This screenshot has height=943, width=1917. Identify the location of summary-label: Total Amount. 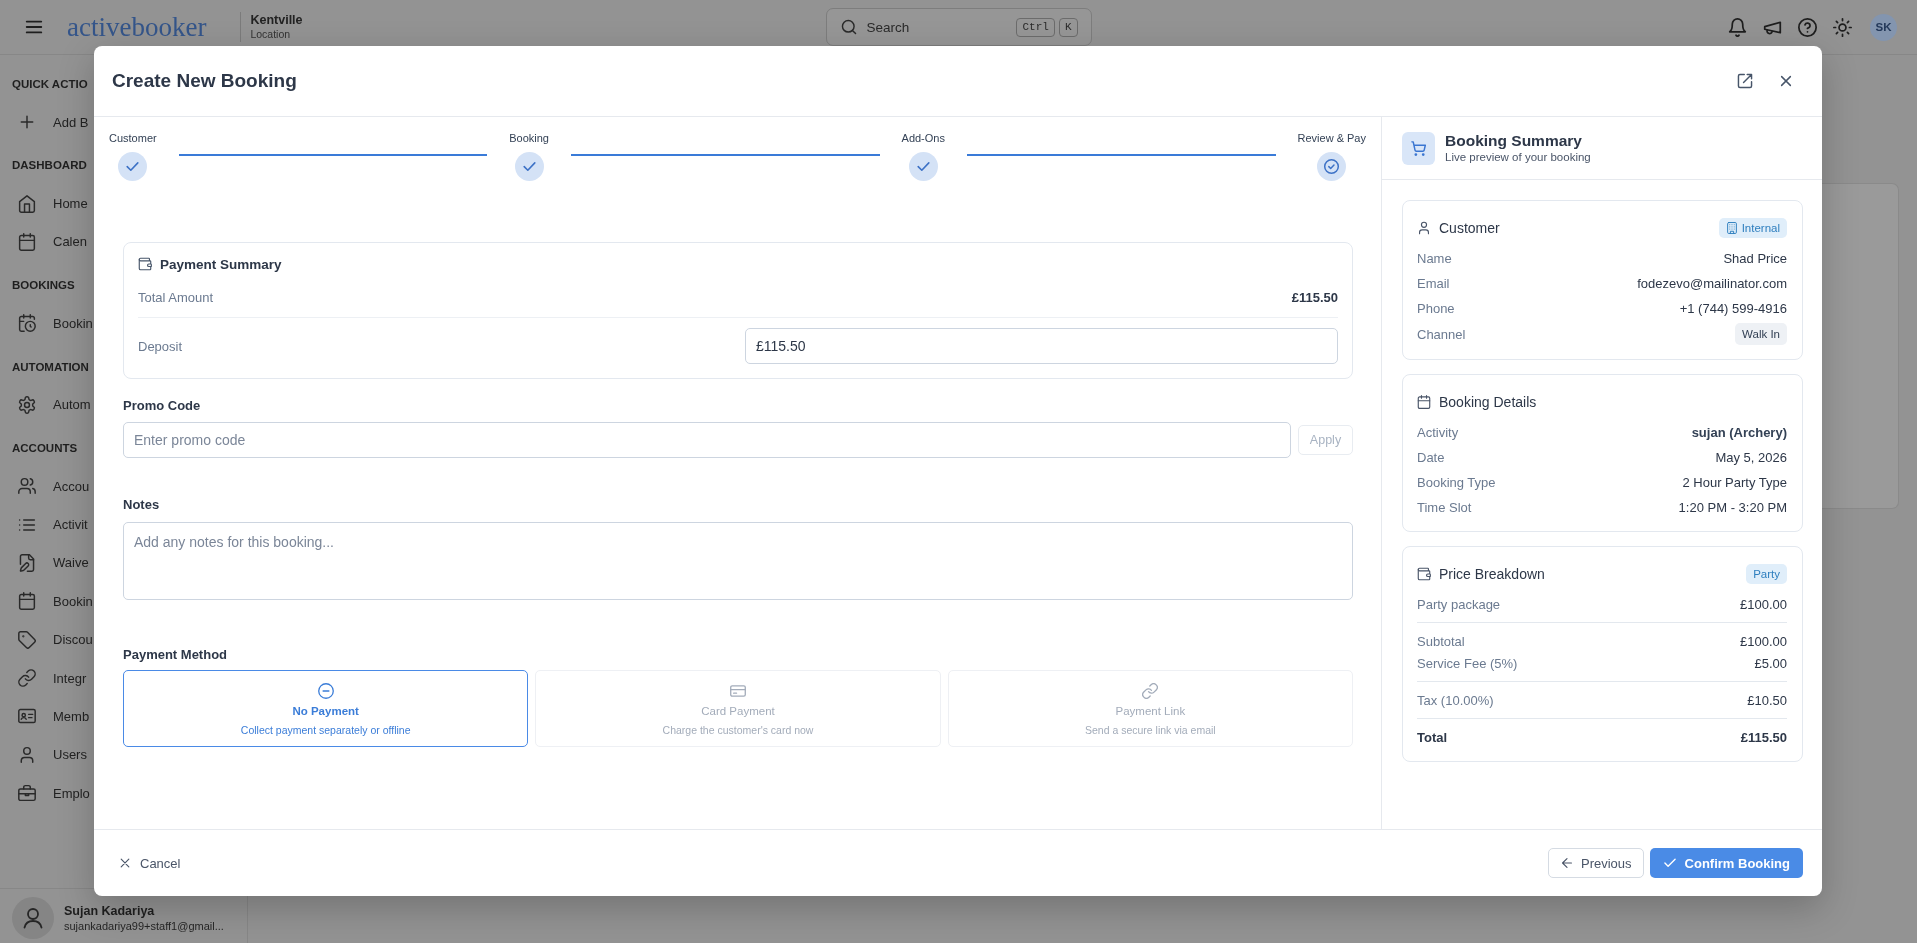
(176, 297).